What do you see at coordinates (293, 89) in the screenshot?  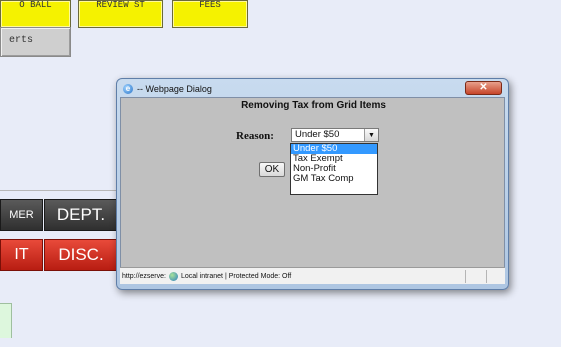 I see `dialog-titlebar: e -- Webpage Dialog` at bounding box center [293, 89].